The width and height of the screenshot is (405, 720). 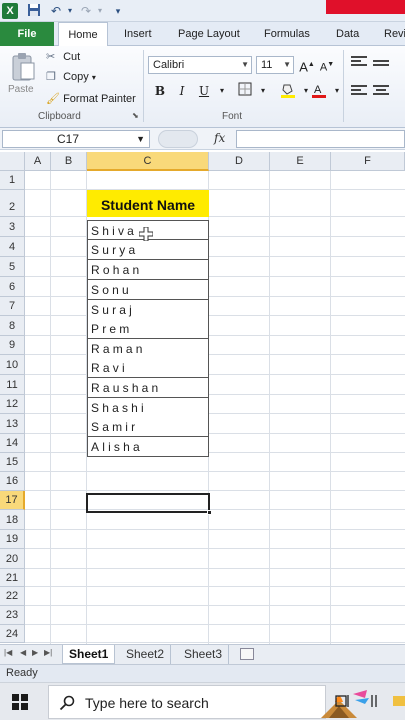 What do you see at coordinates (138, 34) in the screenshot?
I see `tab-insert: Insert` at bounding box center [138, 34].